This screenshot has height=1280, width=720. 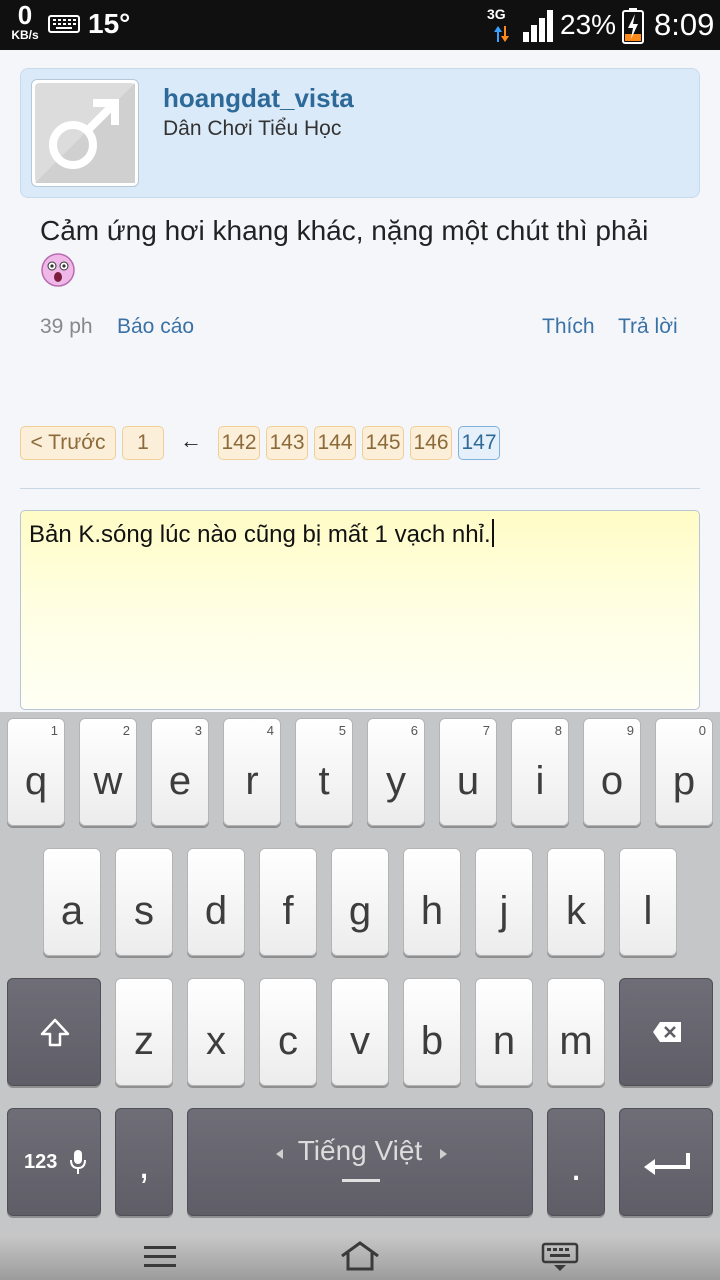 I want to click on key-label: c, so click(x=288, y=1041).